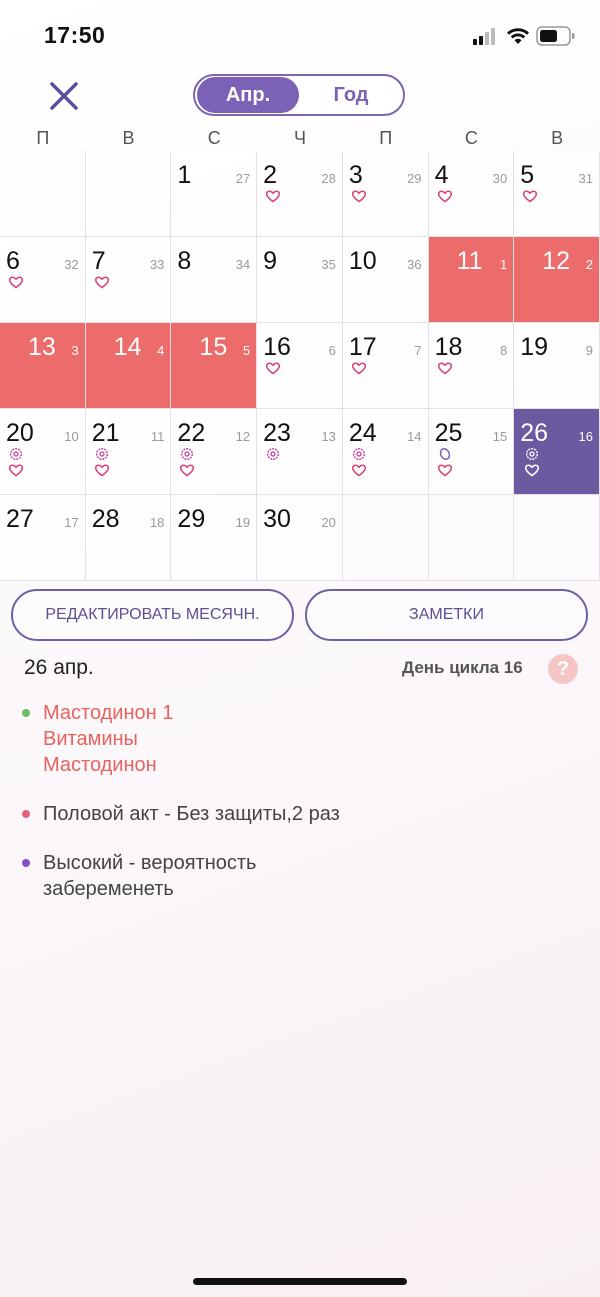 Image resolution: width=600 pixels, height=1297 pixels. I want to click on cycle-day-number: 9, so click(589, 350).